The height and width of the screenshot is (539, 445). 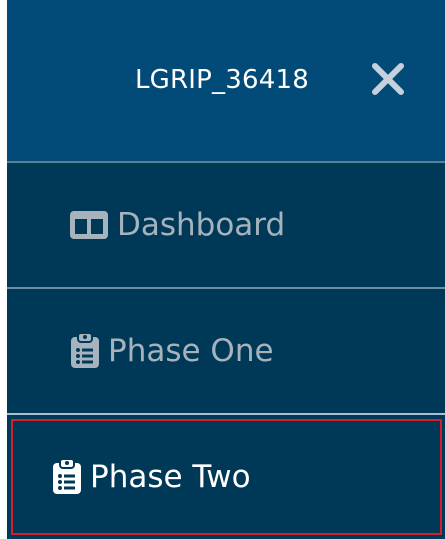 What do you see at coordinates (89, 225) in the screenshot?
I see `columns-icon` at bounding box center [89, 225].